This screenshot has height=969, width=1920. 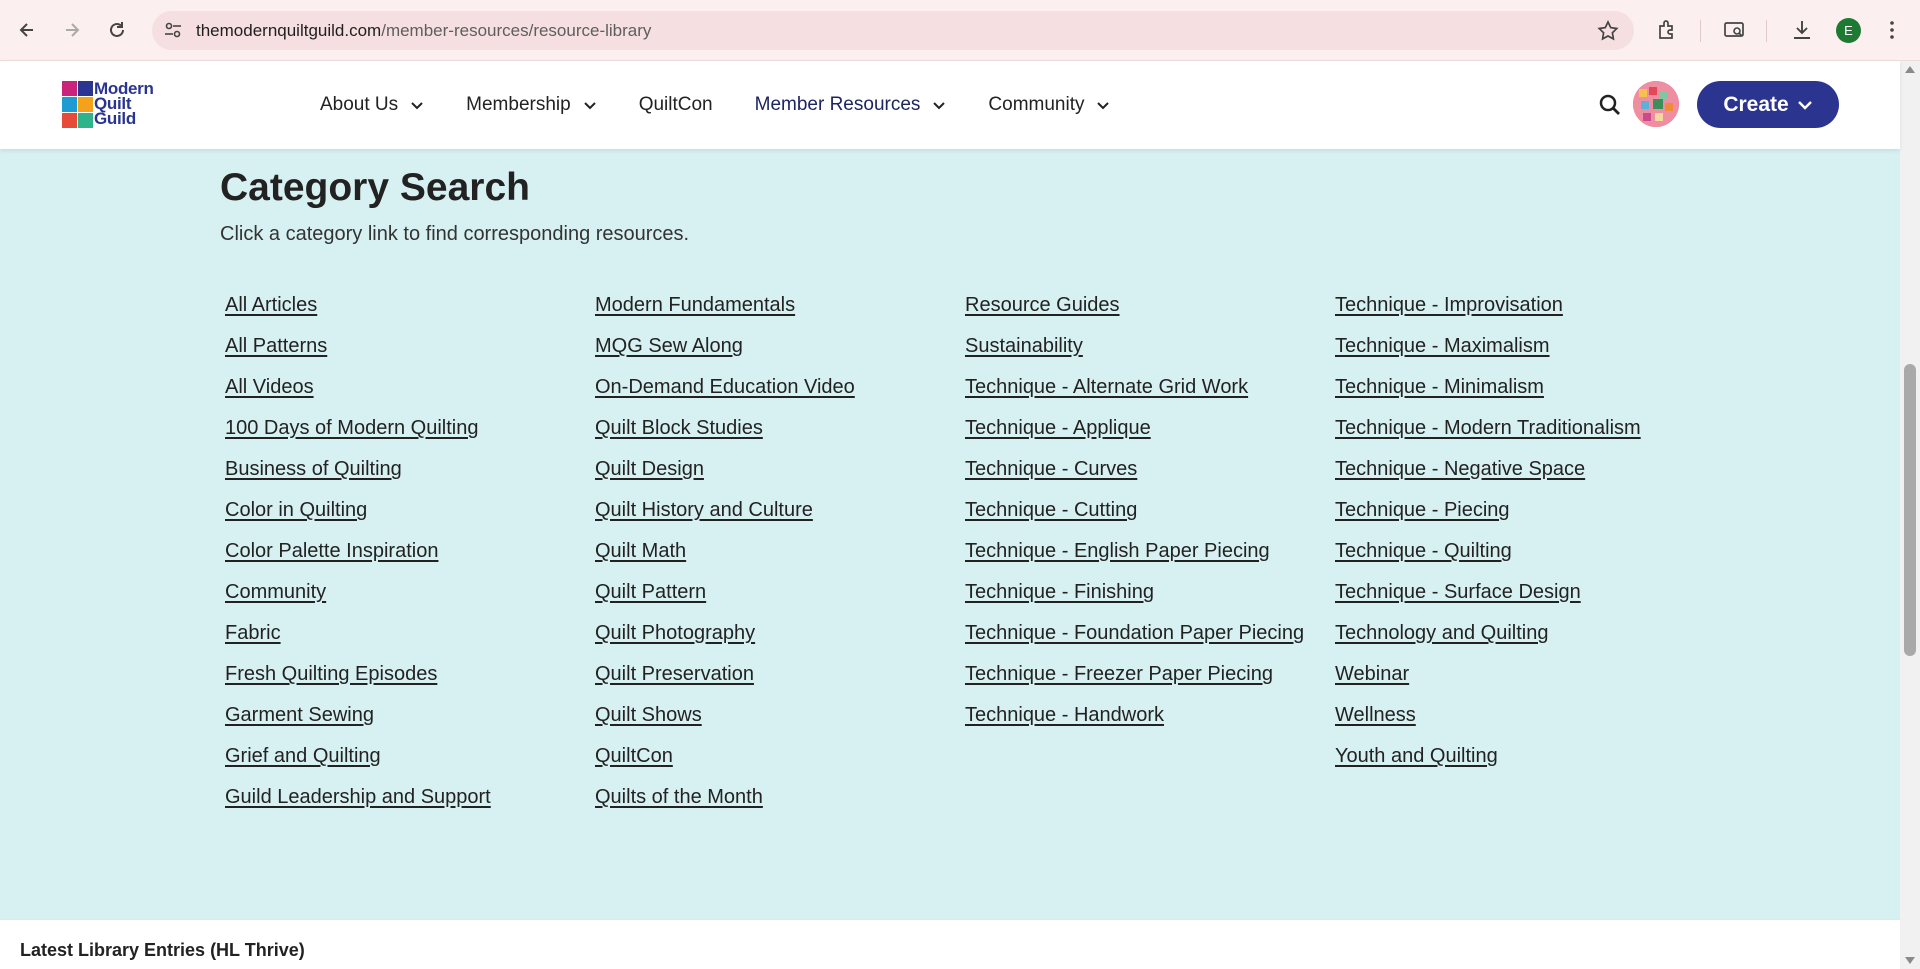 I want to click on category-link: Technique - Curves, so click(x=1135, y=469).